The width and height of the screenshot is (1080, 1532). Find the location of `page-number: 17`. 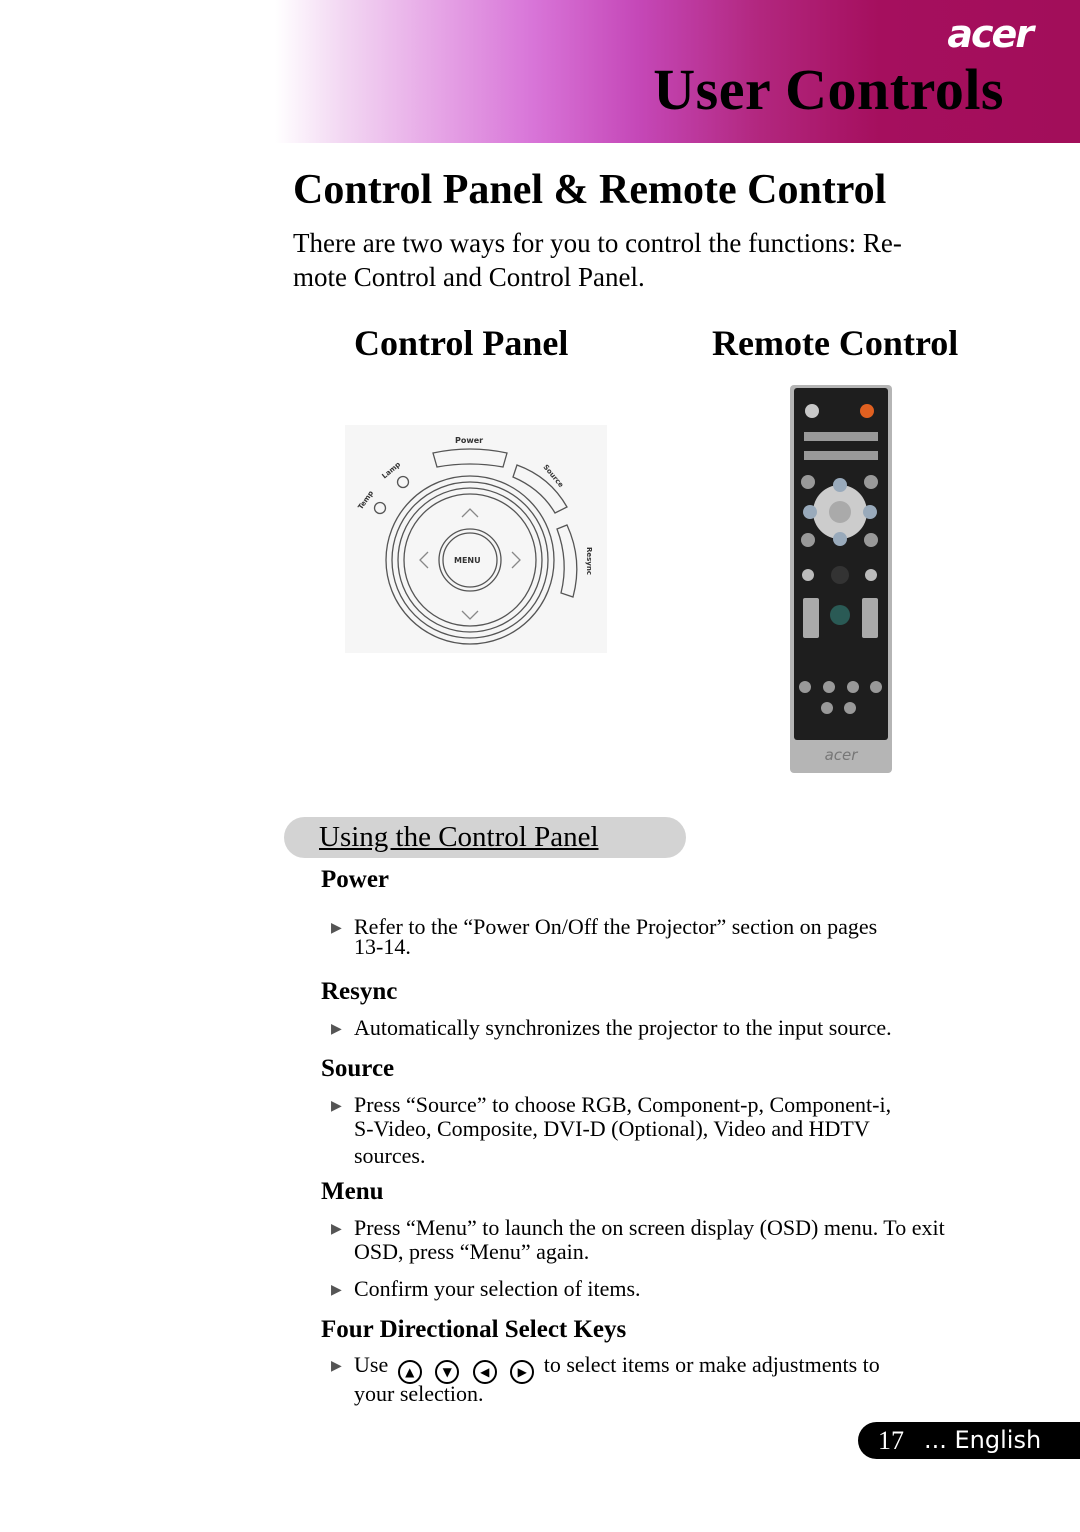

page-number: 17 is located at coordinates (891, 1440).